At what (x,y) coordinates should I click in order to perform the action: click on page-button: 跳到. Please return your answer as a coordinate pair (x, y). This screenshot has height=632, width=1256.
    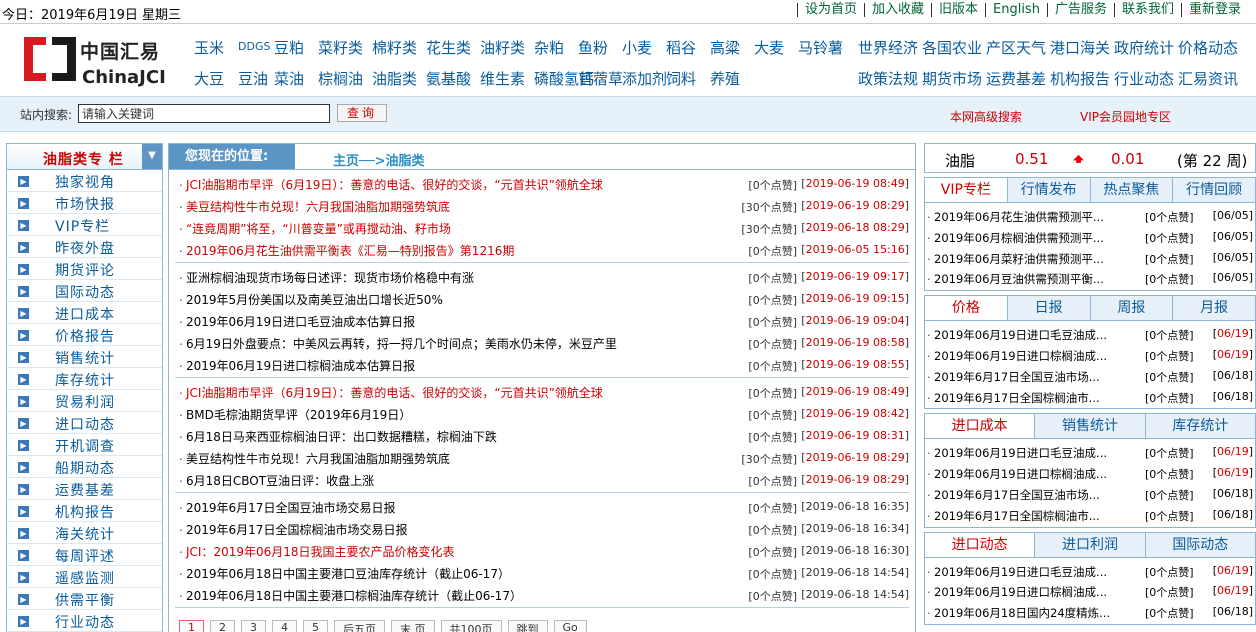
    Looking at the image, I should click on (527, 626).